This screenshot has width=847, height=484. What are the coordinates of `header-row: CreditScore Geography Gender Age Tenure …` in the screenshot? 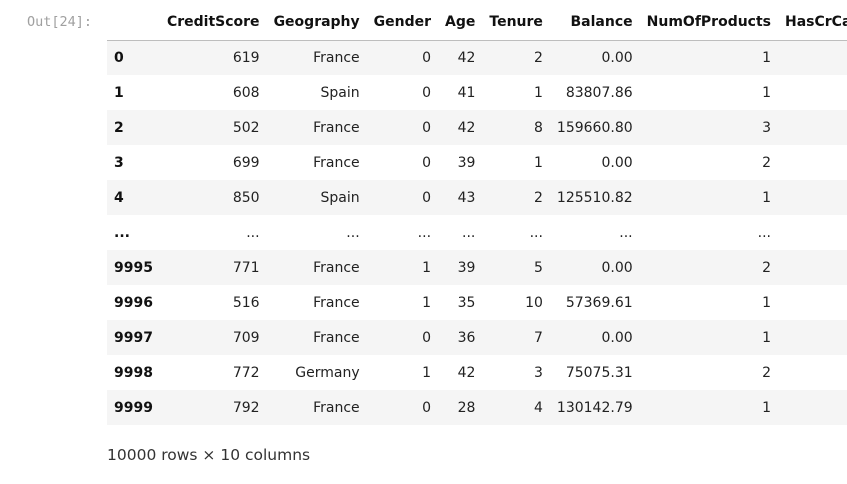 It's located at (477, 23).